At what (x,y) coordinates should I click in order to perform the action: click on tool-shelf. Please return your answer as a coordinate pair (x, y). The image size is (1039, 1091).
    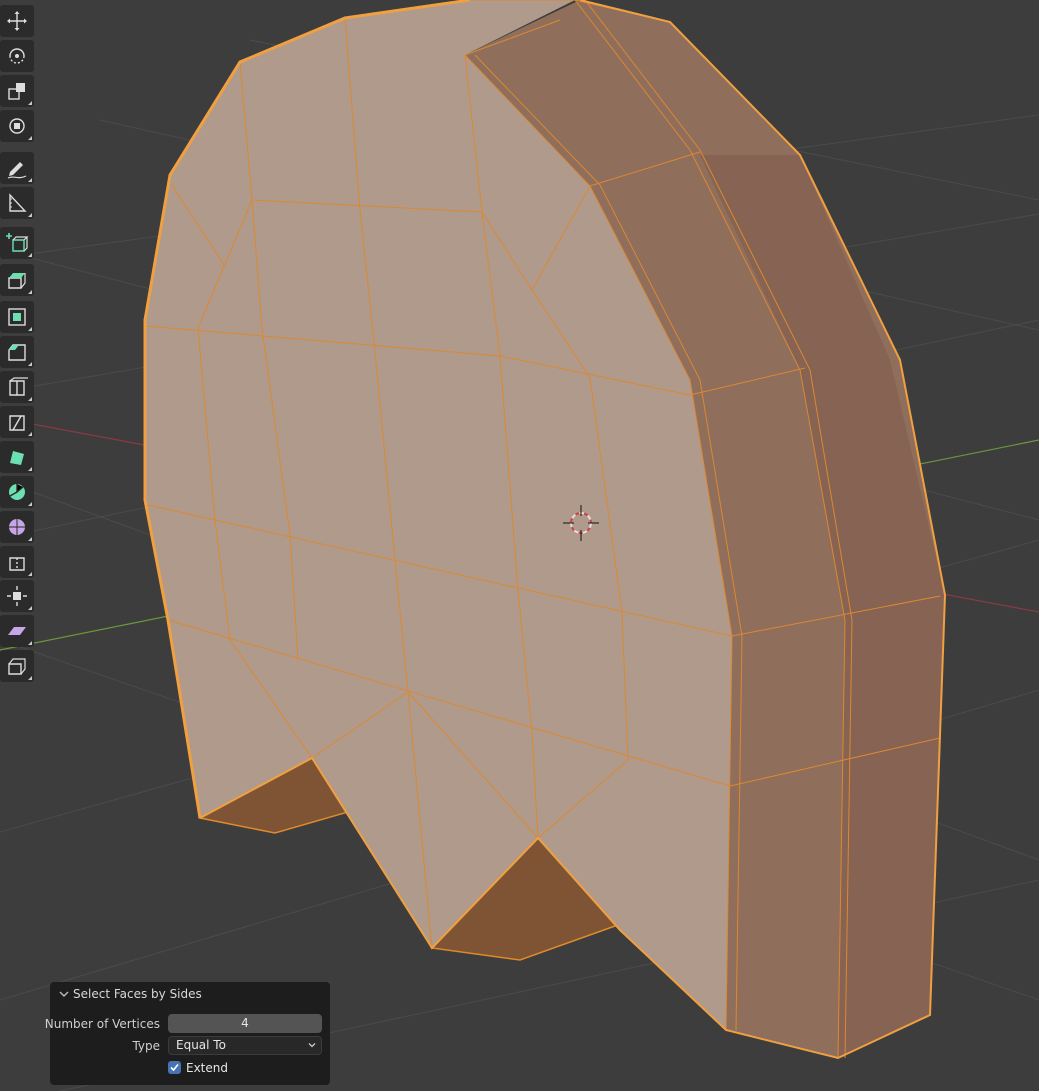
    Looking at the image, I should click on (18, 343).